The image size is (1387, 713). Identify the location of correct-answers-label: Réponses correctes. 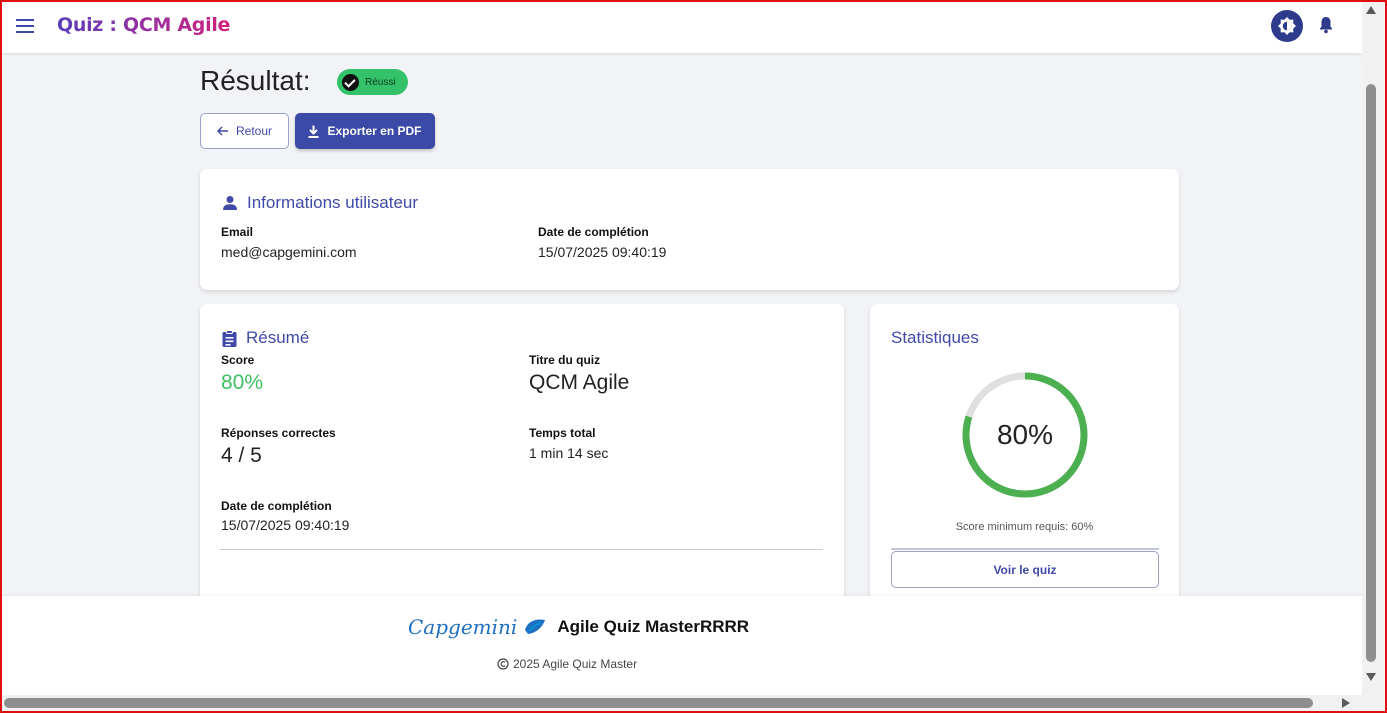
(278, 433).